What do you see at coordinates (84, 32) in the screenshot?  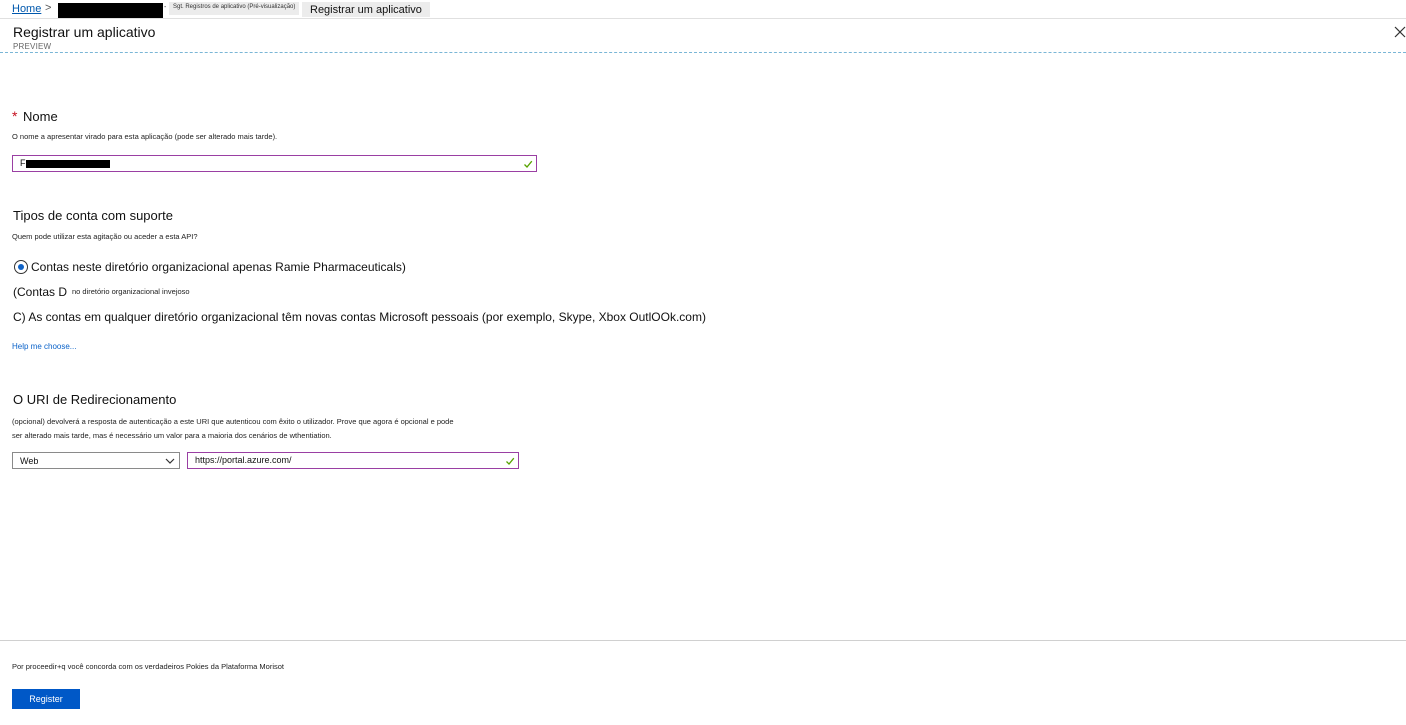 I see `page-title: Registrar um aplicativo` at bounding box center [84, 32].